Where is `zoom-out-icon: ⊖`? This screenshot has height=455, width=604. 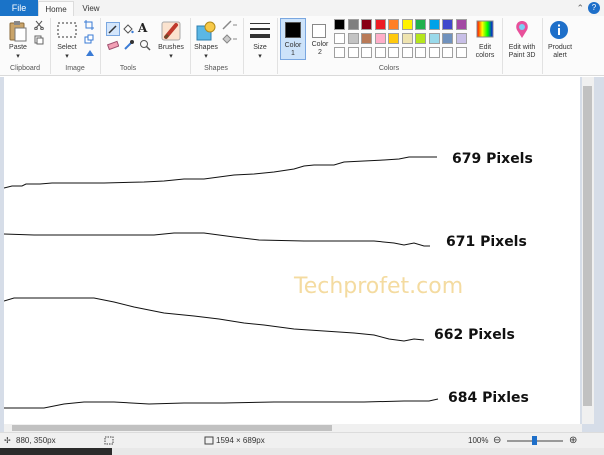 zoom-out-icon: ⊖ is located at coordinates (497, 441).